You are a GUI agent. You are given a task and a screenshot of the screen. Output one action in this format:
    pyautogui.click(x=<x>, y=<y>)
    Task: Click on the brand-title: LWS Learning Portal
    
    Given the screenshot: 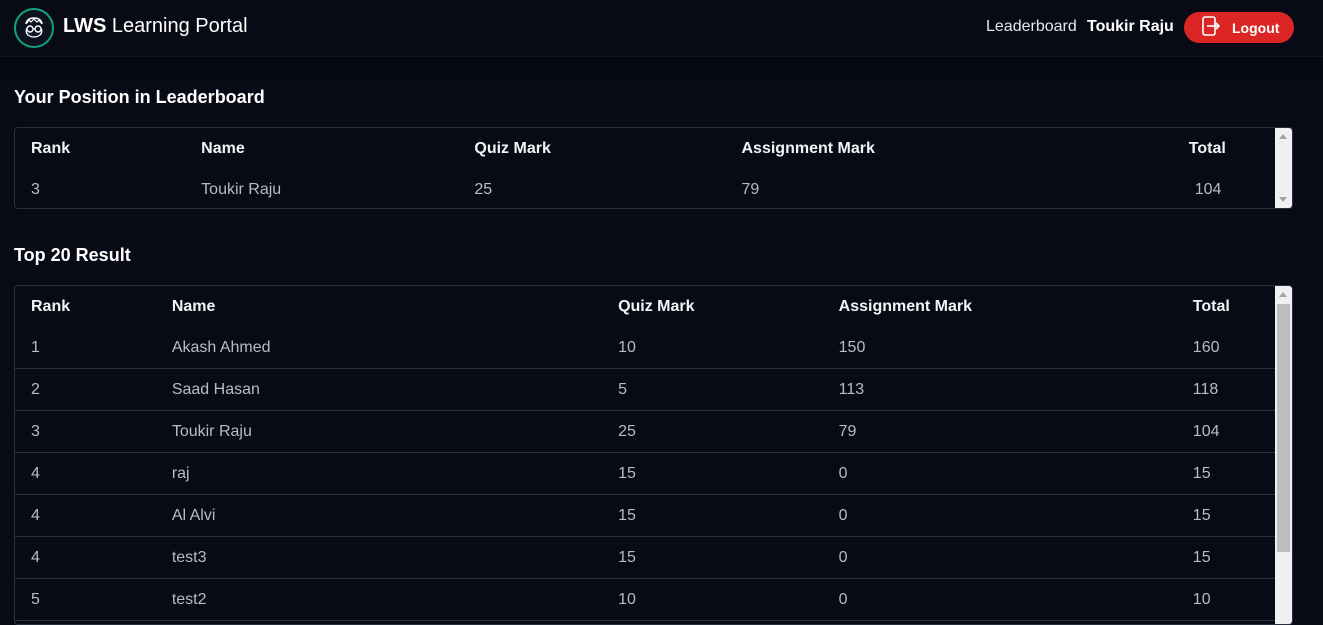 What is the action you would take?
    pyautogui.click(x=155, y=26)
    